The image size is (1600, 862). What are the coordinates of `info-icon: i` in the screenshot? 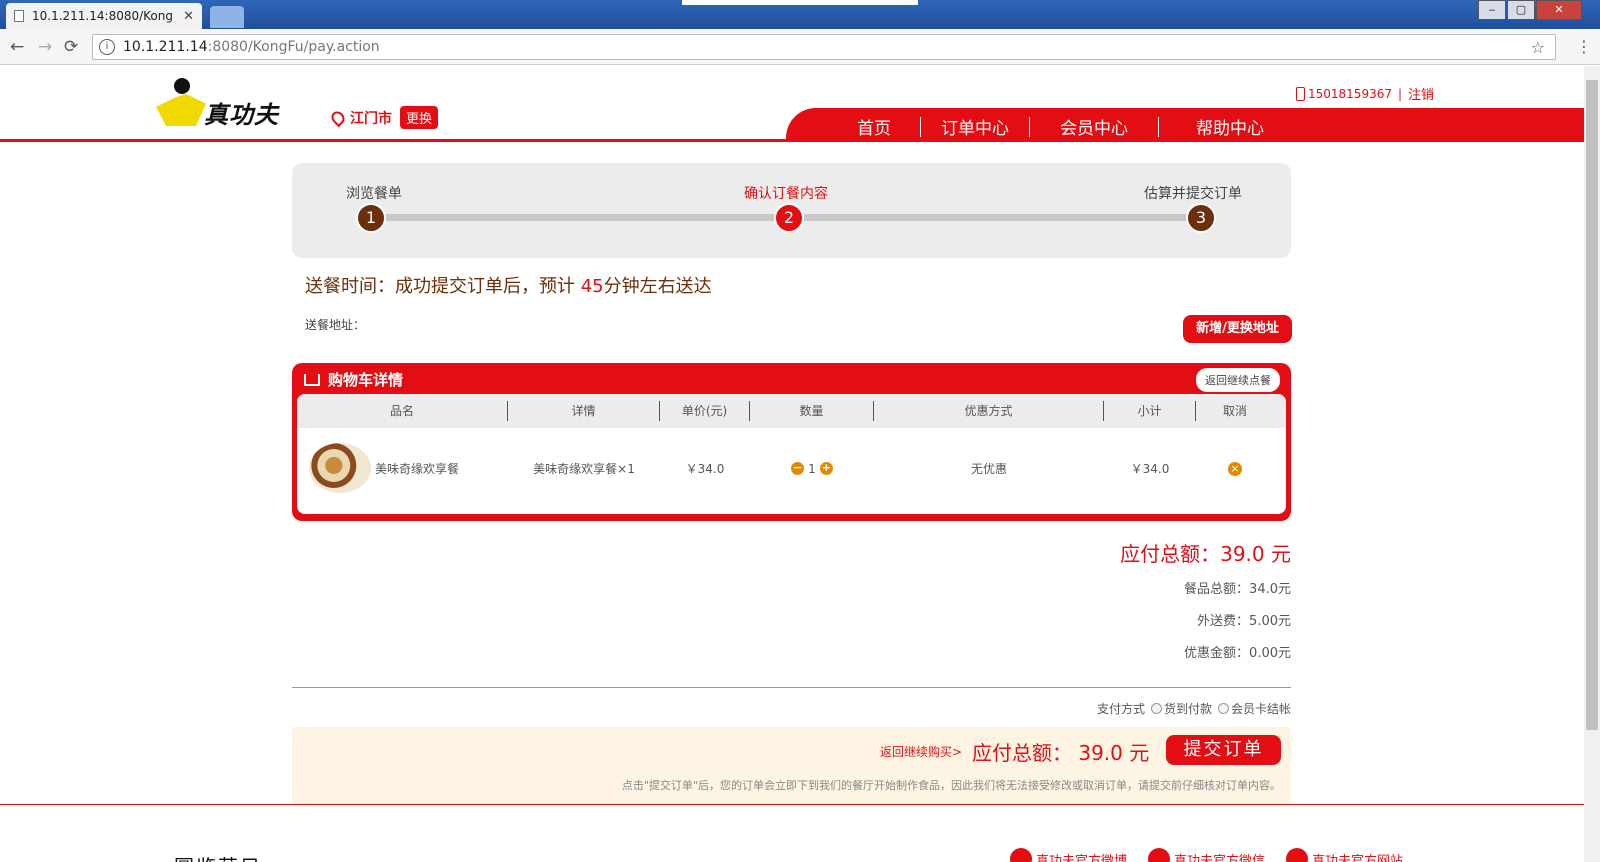 It's located at (107, 47).